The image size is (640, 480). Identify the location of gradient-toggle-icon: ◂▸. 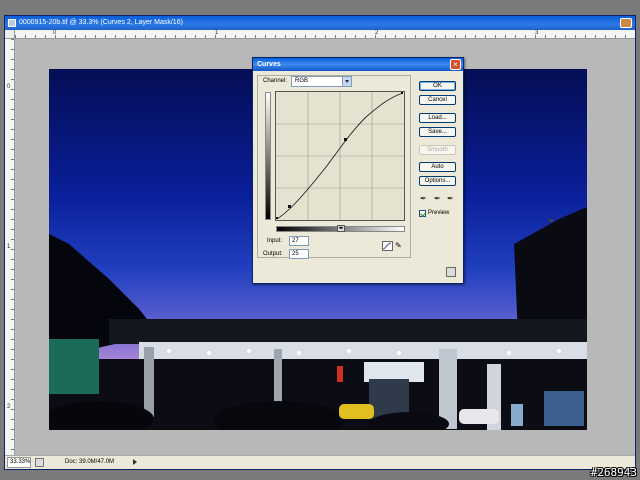
(341, 228).